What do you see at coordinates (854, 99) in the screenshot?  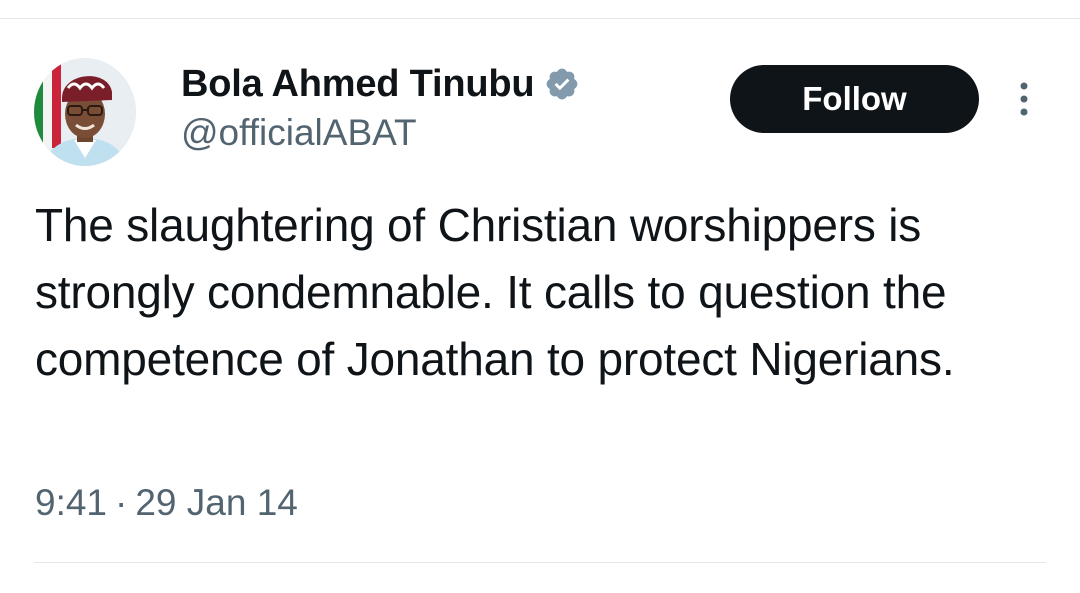 I see `follow-button: Follow` at bounding box center [854, 99].